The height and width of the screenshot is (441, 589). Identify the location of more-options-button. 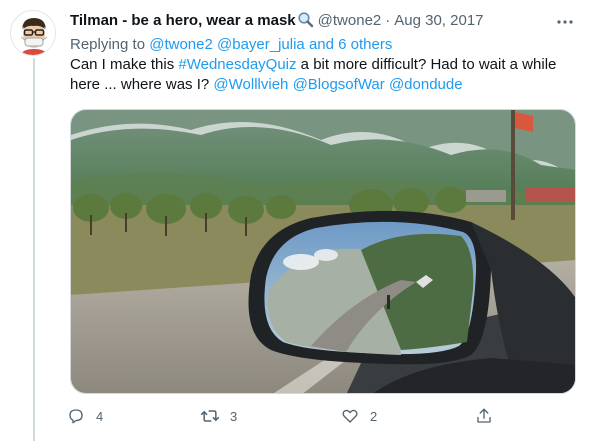
(565, 22).